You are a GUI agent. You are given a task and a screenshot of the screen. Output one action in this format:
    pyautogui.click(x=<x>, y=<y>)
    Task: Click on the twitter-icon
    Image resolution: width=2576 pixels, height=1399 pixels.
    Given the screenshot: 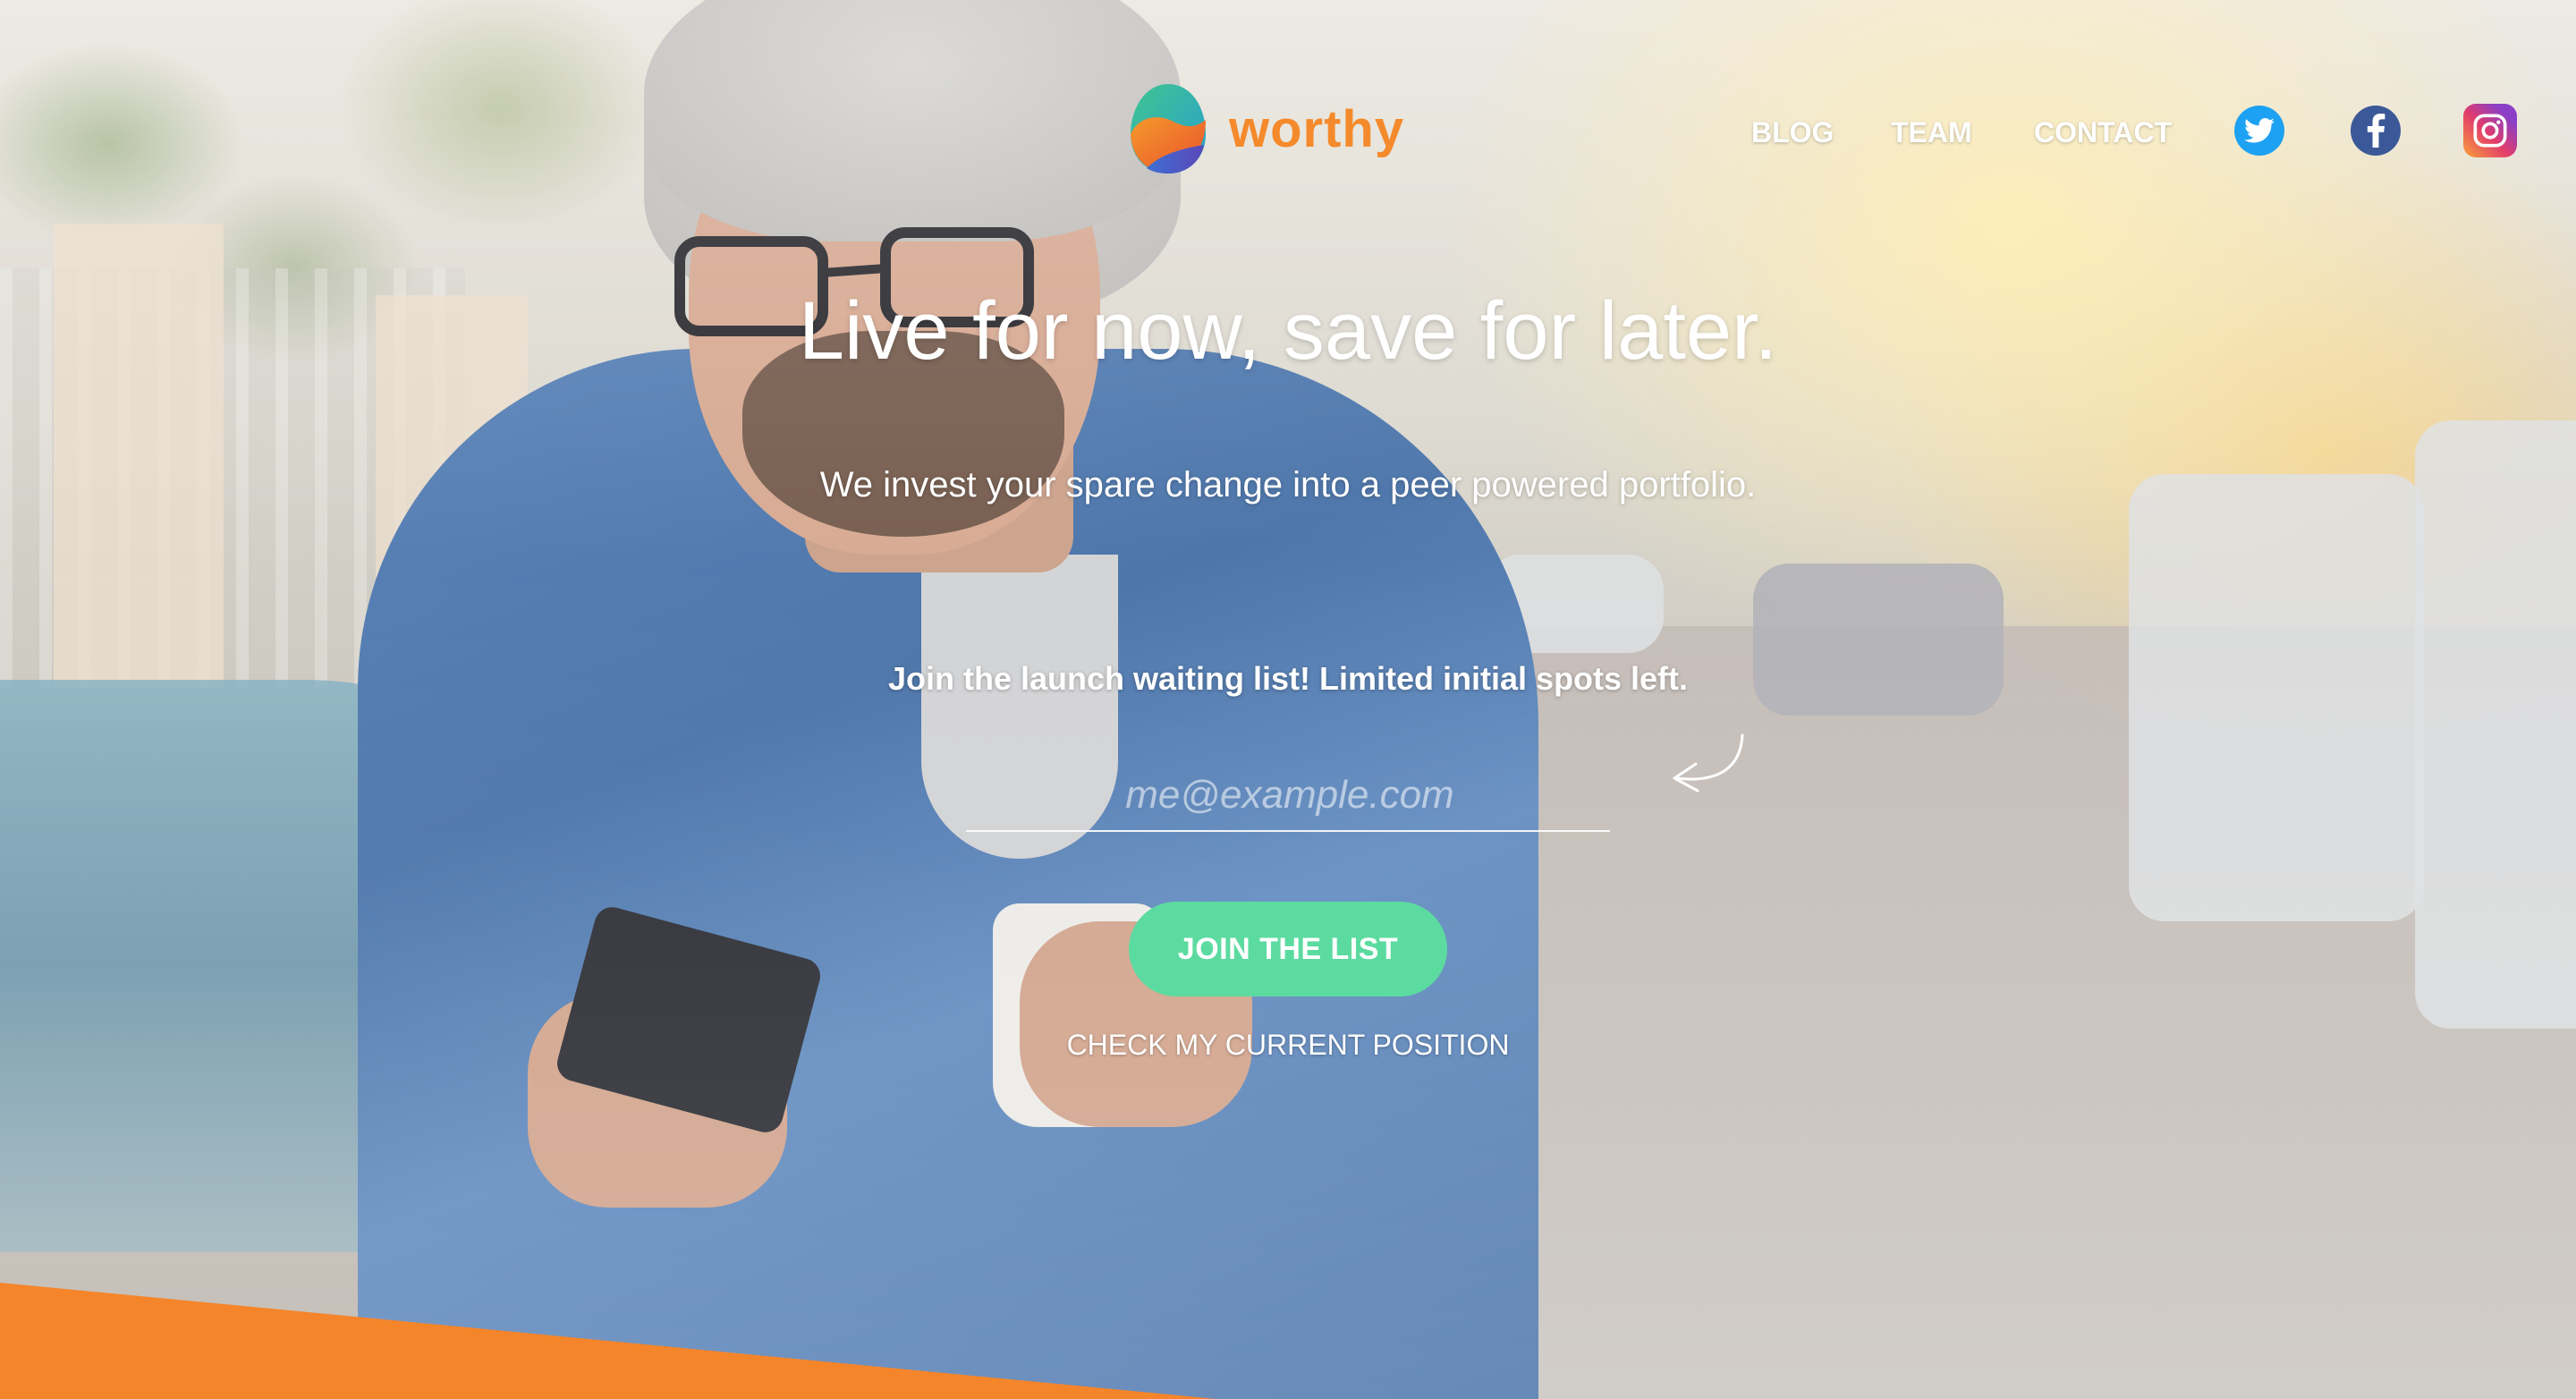 What is the action you would take?
    pyautogui.click(x=2259, y=130)
    